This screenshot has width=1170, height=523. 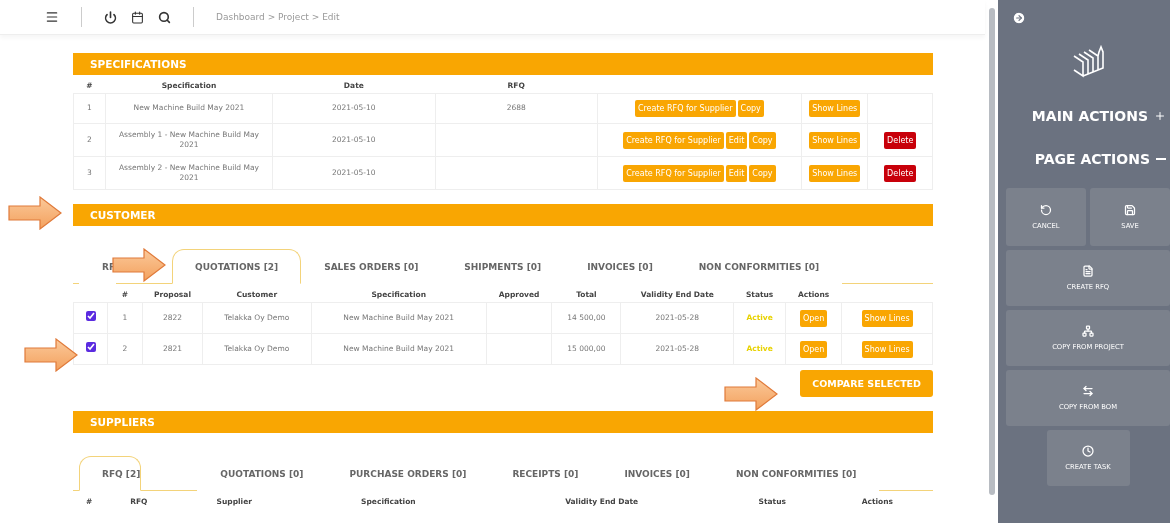 I want to click on section-header: SUPPLIERS, so click(x=503, y=422).